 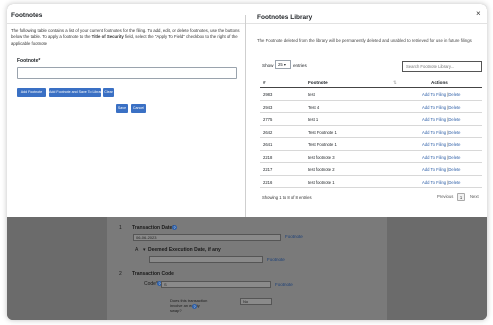 What do you see at coordinates (127, 73) in the screenshot?
I see `footnote-input` at bounding box center [127, 73].